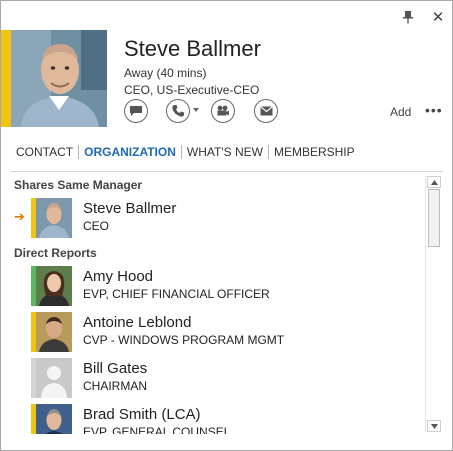  What do you see at coordinates (192, 48) in the screenshot?
I see `contact-name: Steve Ballmer` at bounding box center [192, 48].